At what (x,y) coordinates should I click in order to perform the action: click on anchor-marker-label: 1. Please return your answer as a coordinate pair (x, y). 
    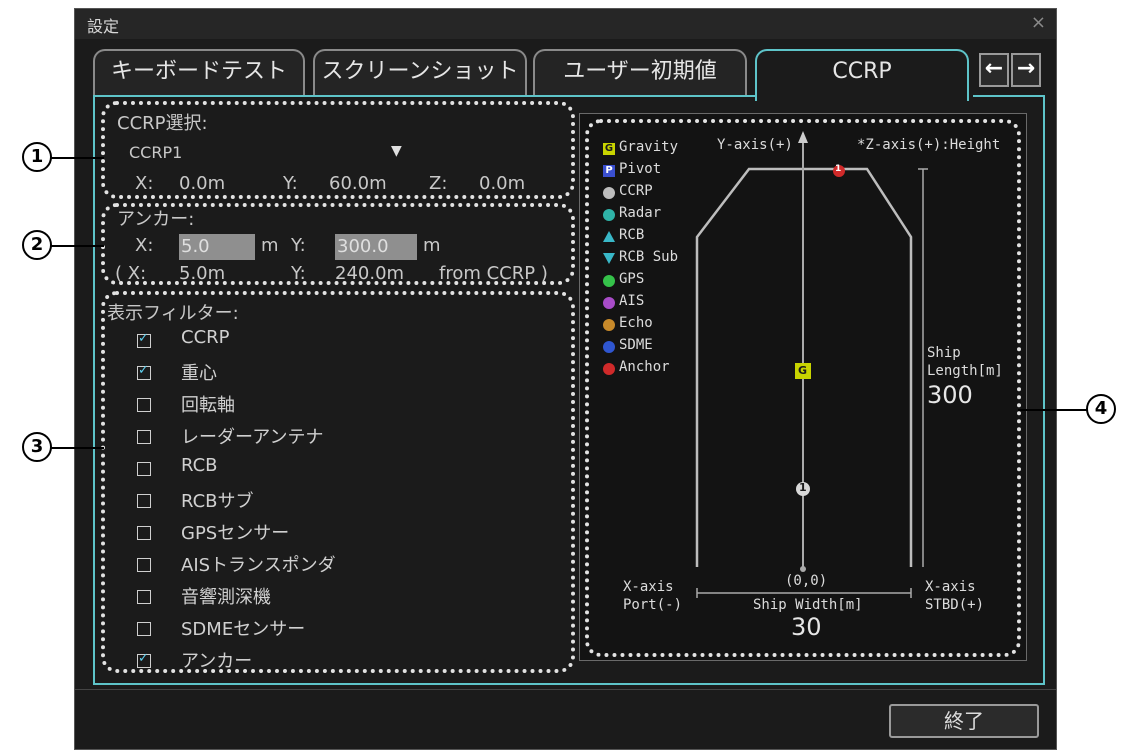
    Looking at the image, I should click on (838, 169).